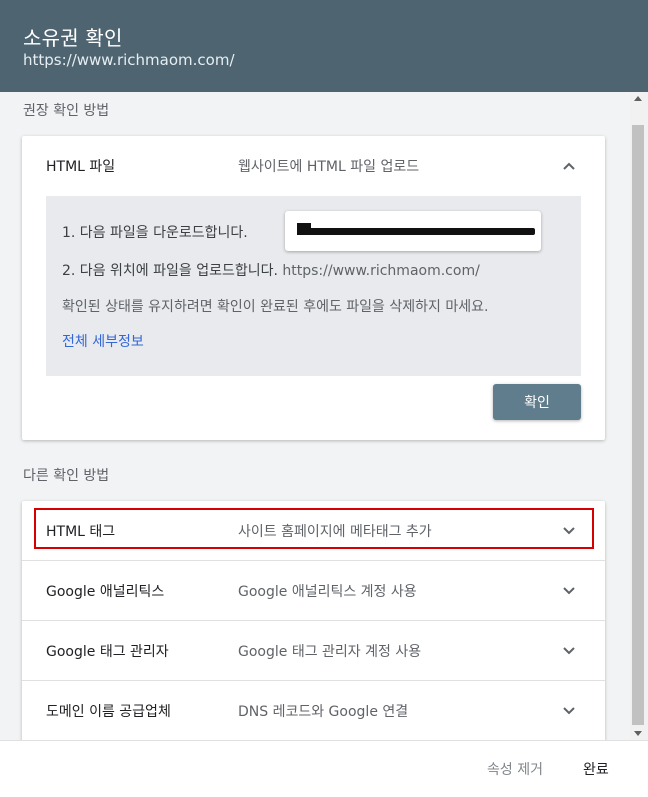  I want to click on download-file-chip, so click(413, 231).